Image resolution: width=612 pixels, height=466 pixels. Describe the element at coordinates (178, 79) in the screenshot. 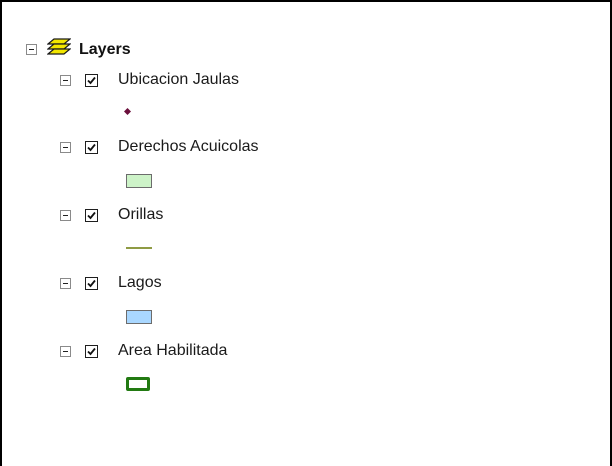

I see `layer-label: Ubicacion Jaulas` at that location.